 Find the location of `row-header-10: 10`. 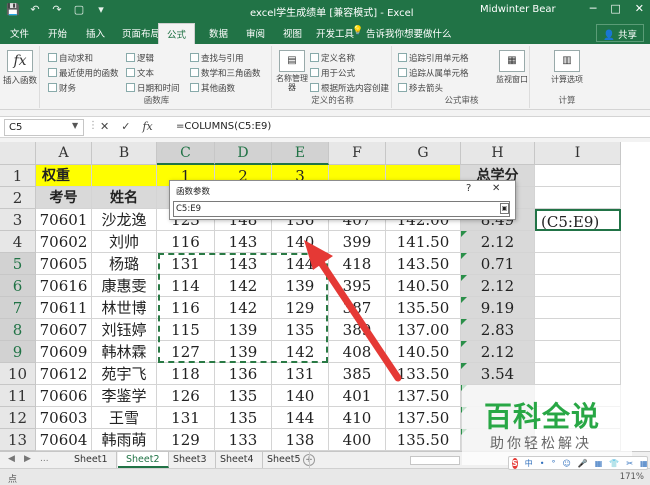

row-header-10: 10 is located at coordinates (18, 374).